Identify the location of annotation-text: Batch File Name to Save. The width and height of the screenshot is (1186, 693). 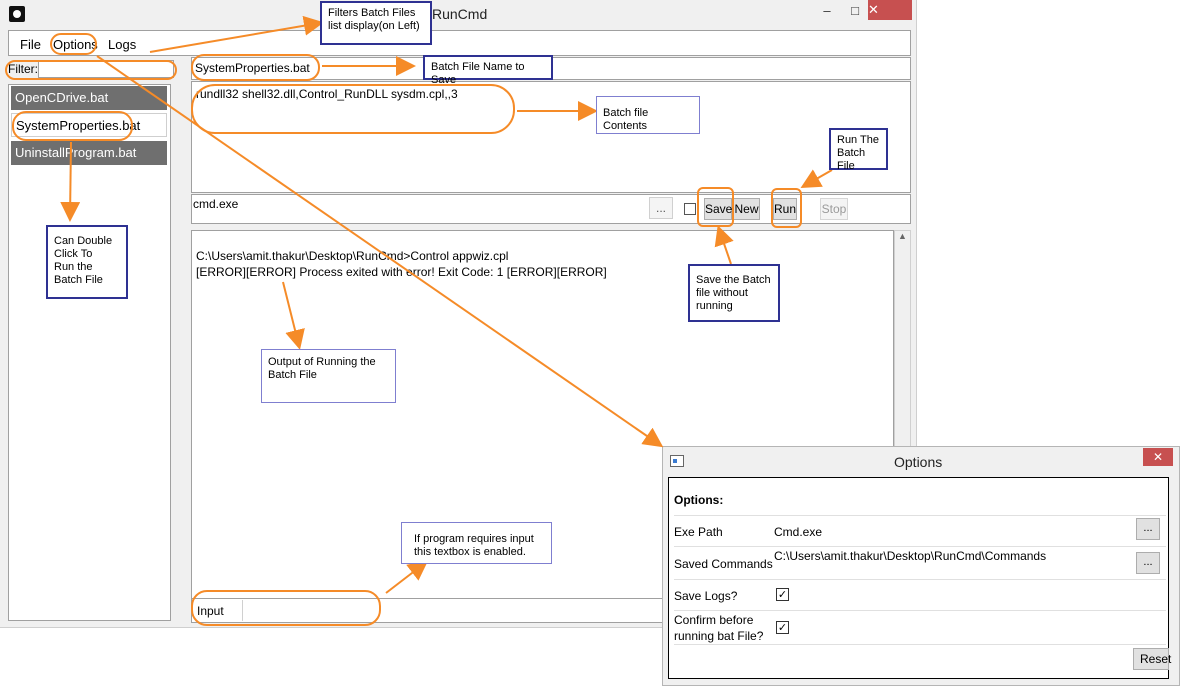
(478, 73).